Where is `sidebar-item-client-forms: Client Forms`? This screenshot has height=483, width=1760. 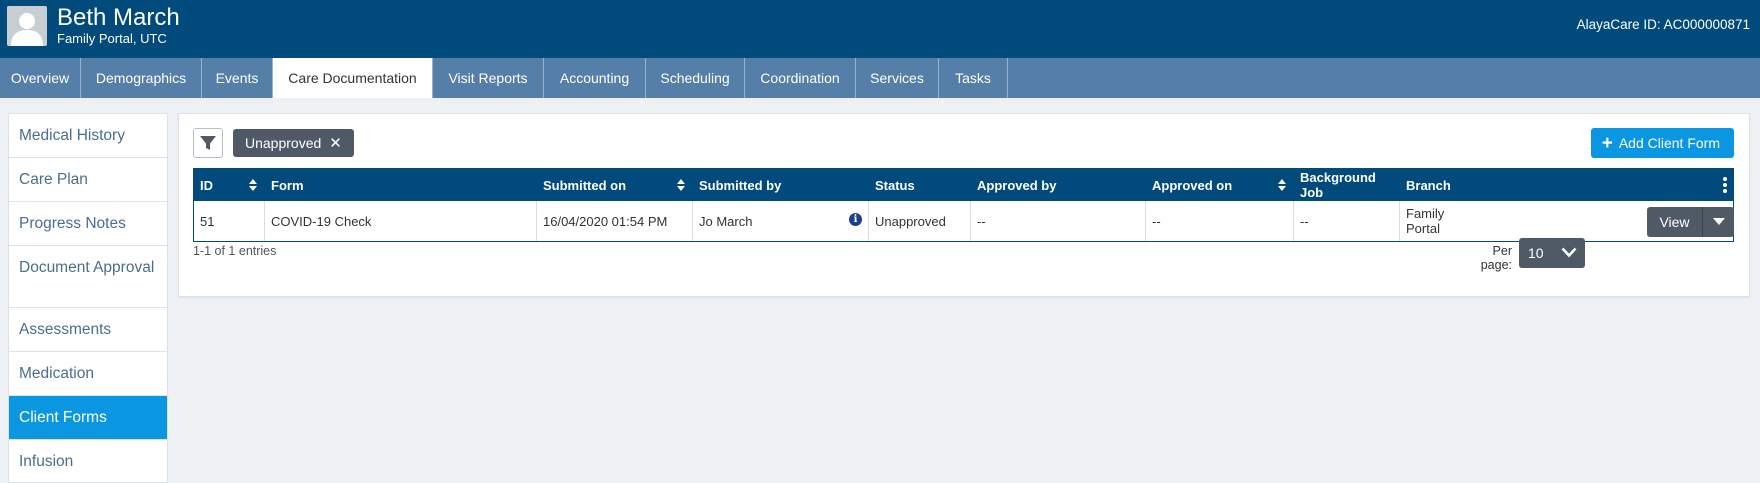 sidebar-item-client-forms: Client Forms is located at coordinates (88, 418).